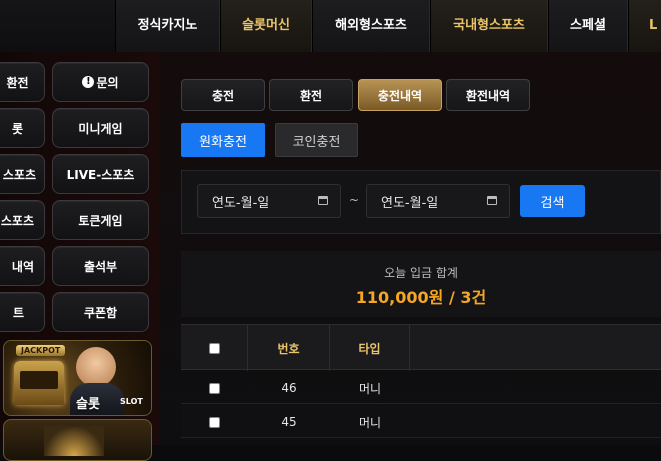 This screenshot has height=461, width=661. I want to click on end-date-value: 연도-월-일, so click(410, 203).